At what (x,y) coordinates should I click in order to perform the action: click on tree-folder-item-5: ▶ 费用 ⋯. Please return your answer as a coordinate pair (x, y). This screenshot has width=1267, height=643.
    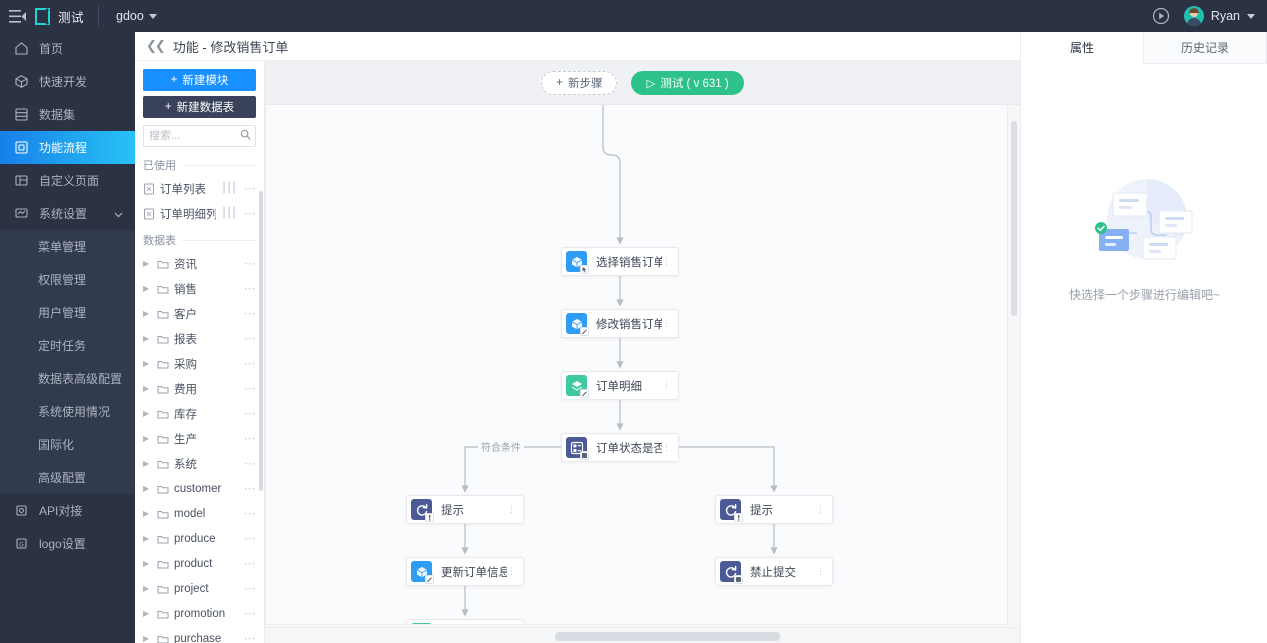
    Looking at the image, I should click on (199, 388).